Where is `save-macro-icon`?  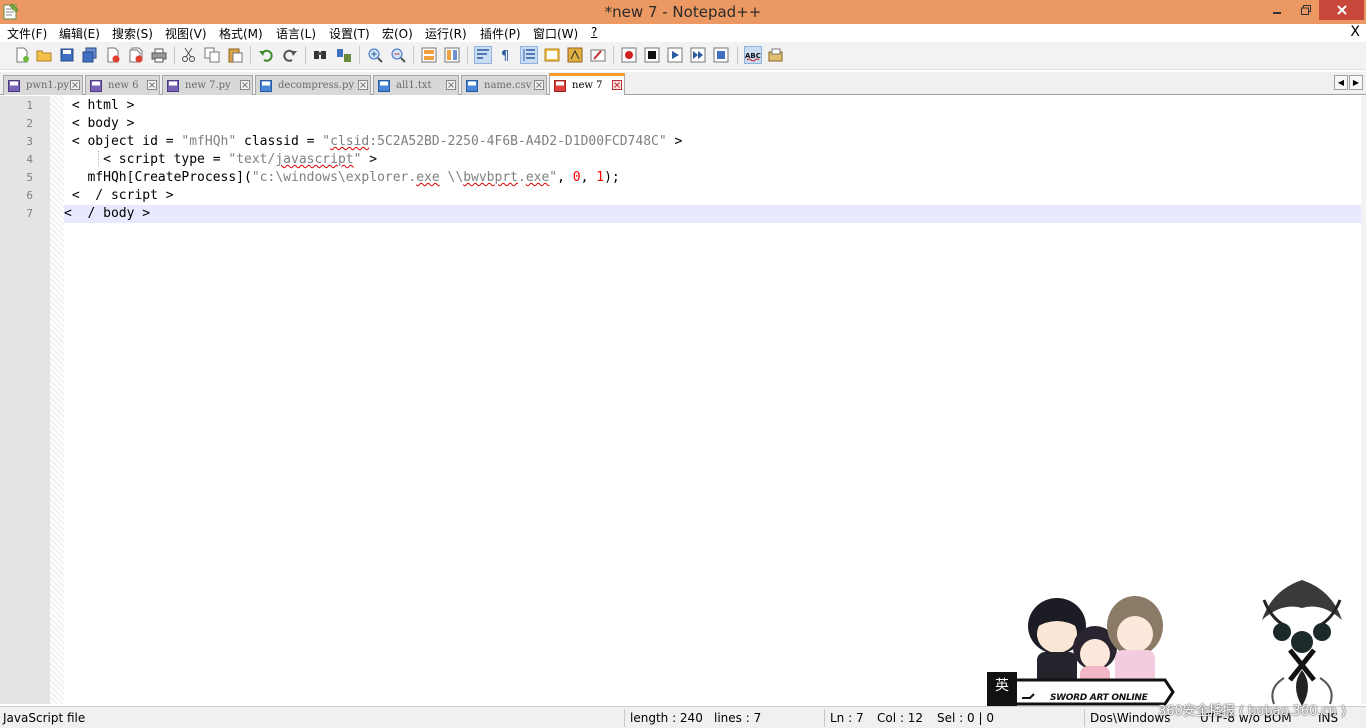 save-macro-icon is located at coordinates (721, 55).